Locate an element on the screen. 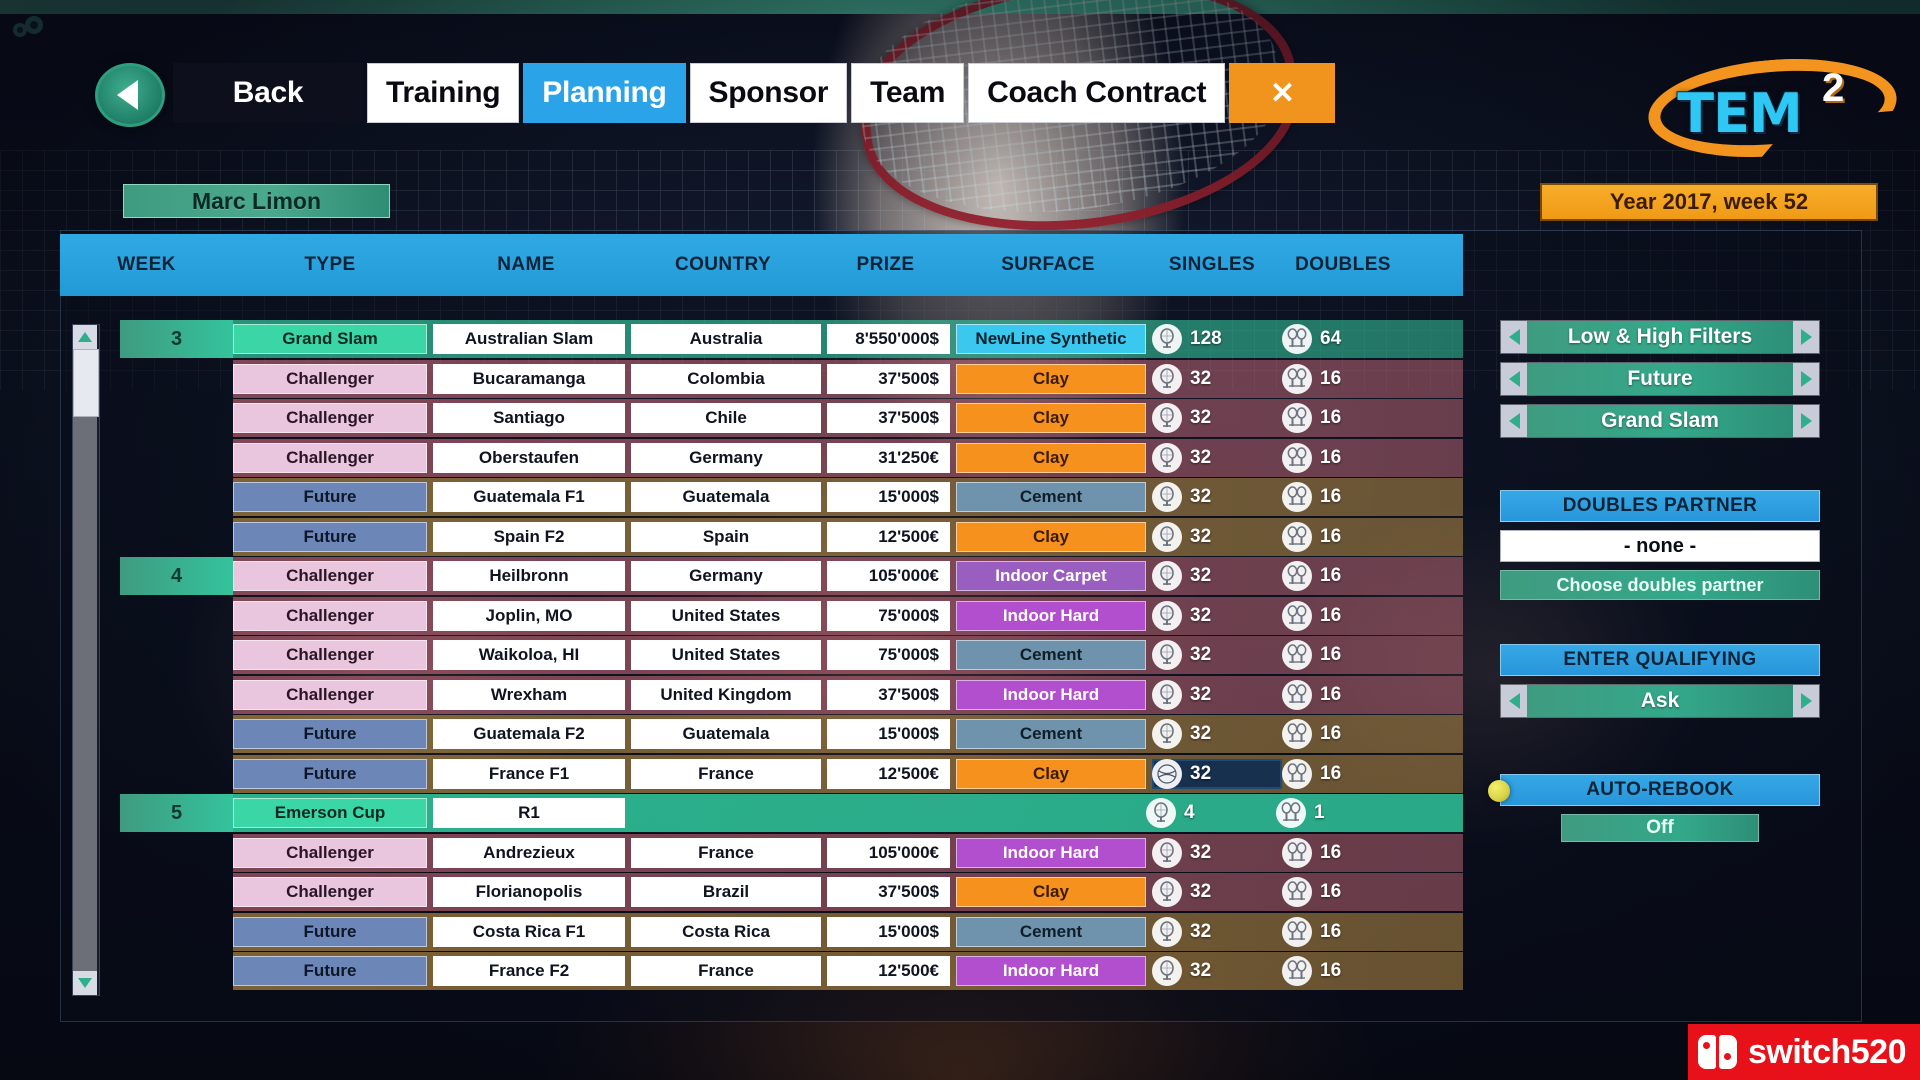 The image size is (1920, 1080). surface-cell: Indoor Carpet is located at coordinates (1051, 576).